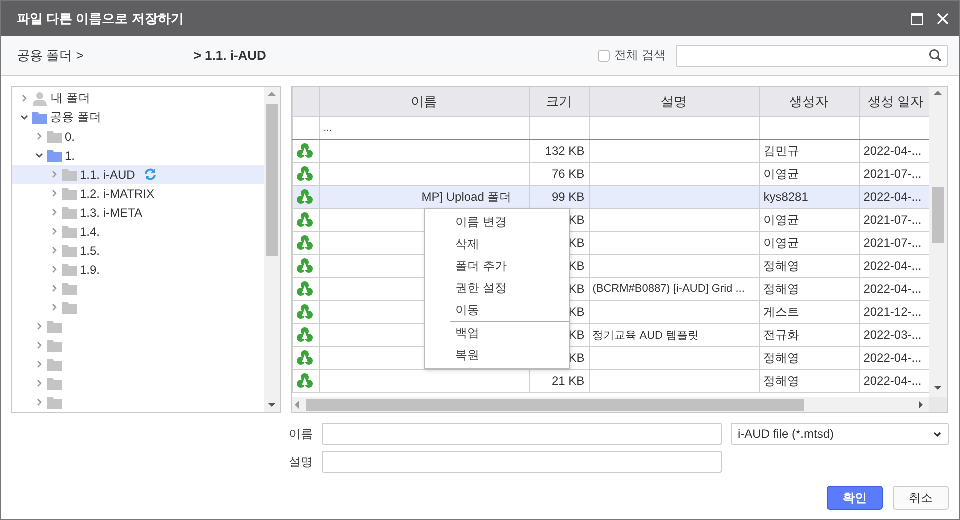  I want to click on tree-item: 1.9., so click(138, 269).